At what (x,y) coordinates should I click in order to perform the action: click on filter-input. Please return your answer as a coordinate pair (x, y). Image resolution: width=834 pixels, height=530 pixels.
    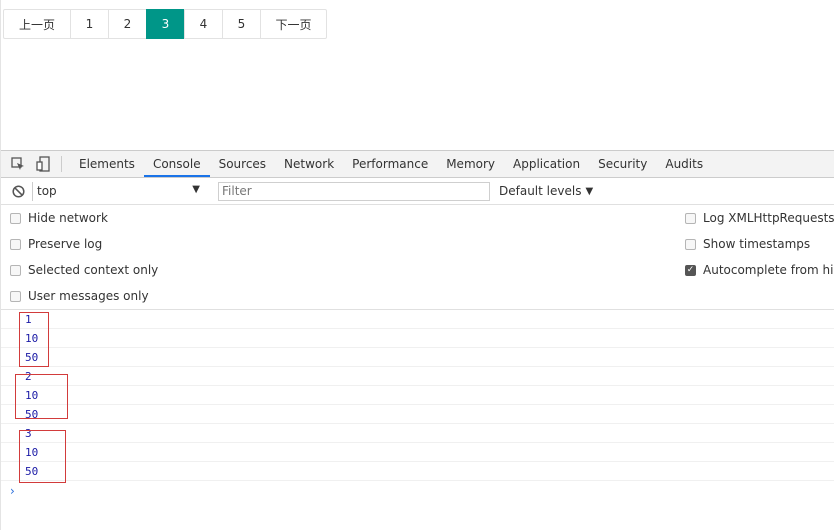
    Looking at the image, I should click on (354, 191).